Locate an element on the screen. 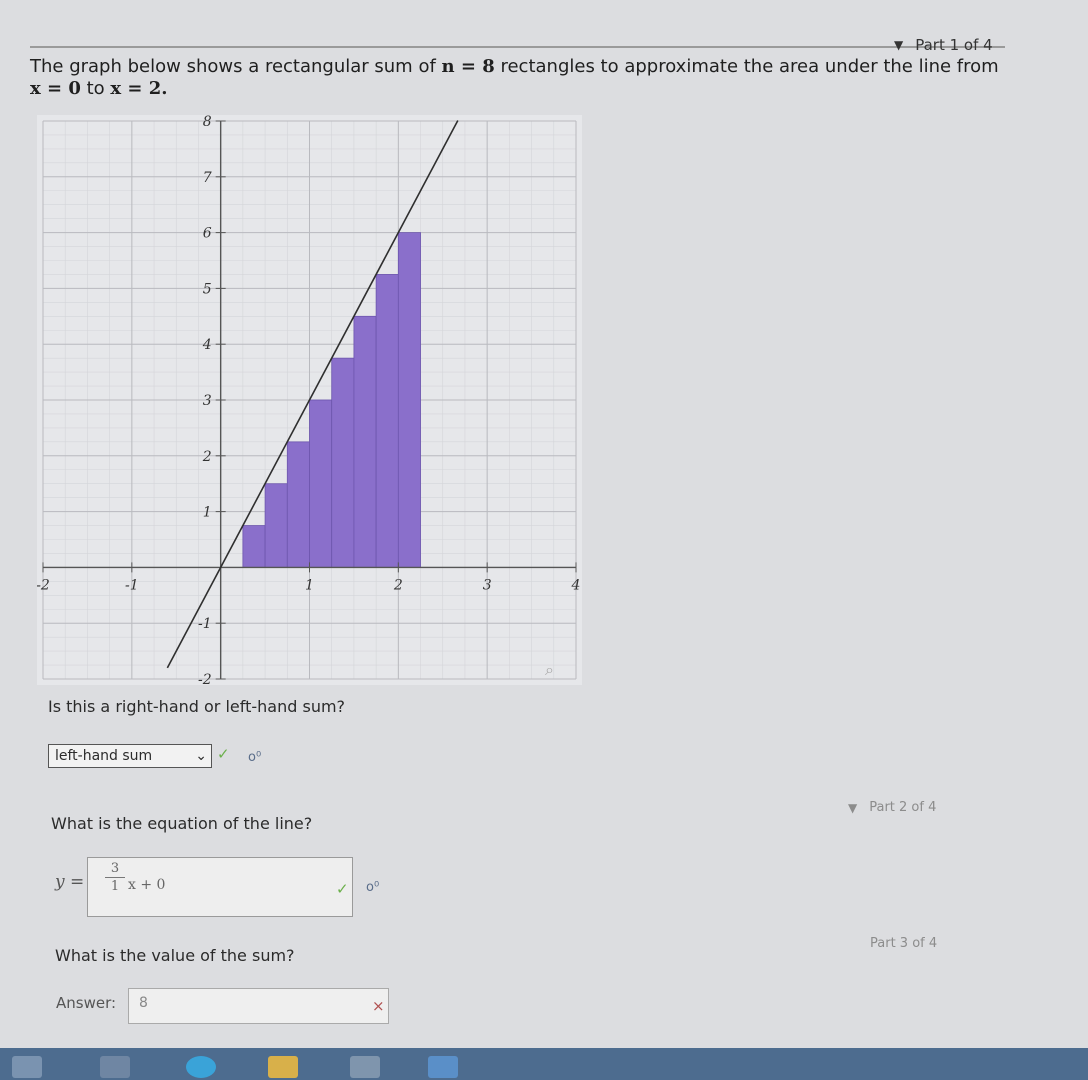 The height and width of the screenshot is (1080, 1088). y-tick-label: -1 is located at coordinates (205, 624).